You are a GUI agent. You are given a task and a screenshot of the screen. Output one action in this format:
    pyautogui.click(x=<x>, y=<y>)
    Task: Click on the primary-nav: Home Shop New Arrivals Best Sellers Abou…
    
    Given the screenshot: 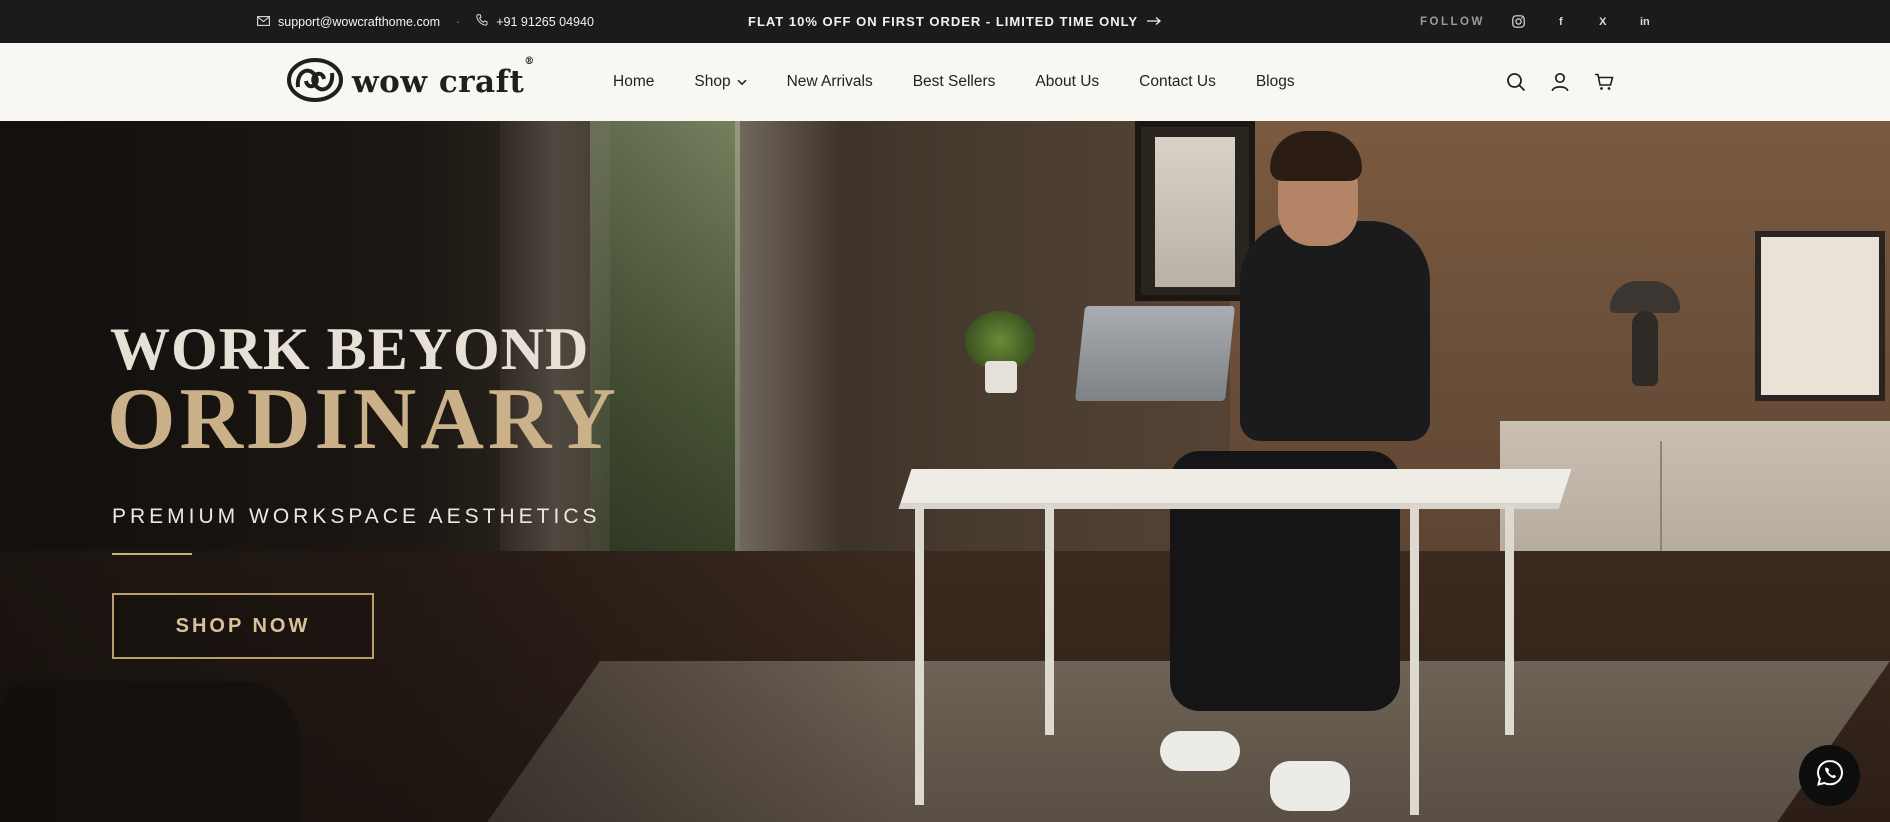 What is the action you would take?
    pyautogui.click(x=954, y=82)
    